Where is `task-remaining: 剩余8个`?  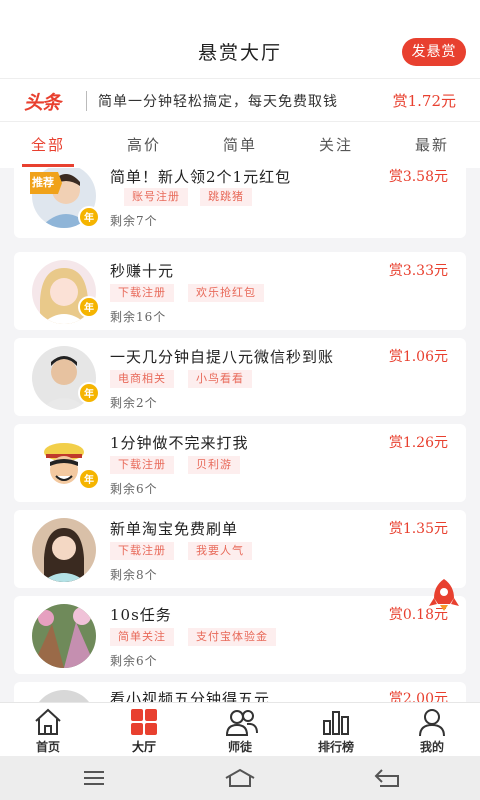
task-remaining: 剩余8个 is located at coordinates (134, 575).